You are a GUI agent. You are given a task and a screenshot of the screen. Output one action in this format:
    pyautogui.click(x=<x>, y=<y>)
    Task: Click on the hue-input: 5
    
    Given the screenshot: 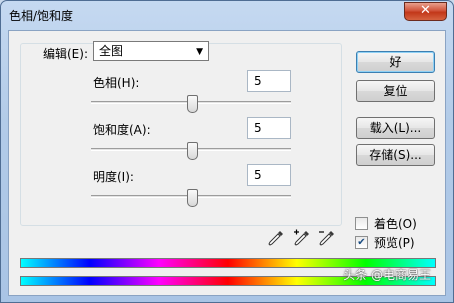 What is the action you would take?
    pyautogui.click(x=269, y=81)
    